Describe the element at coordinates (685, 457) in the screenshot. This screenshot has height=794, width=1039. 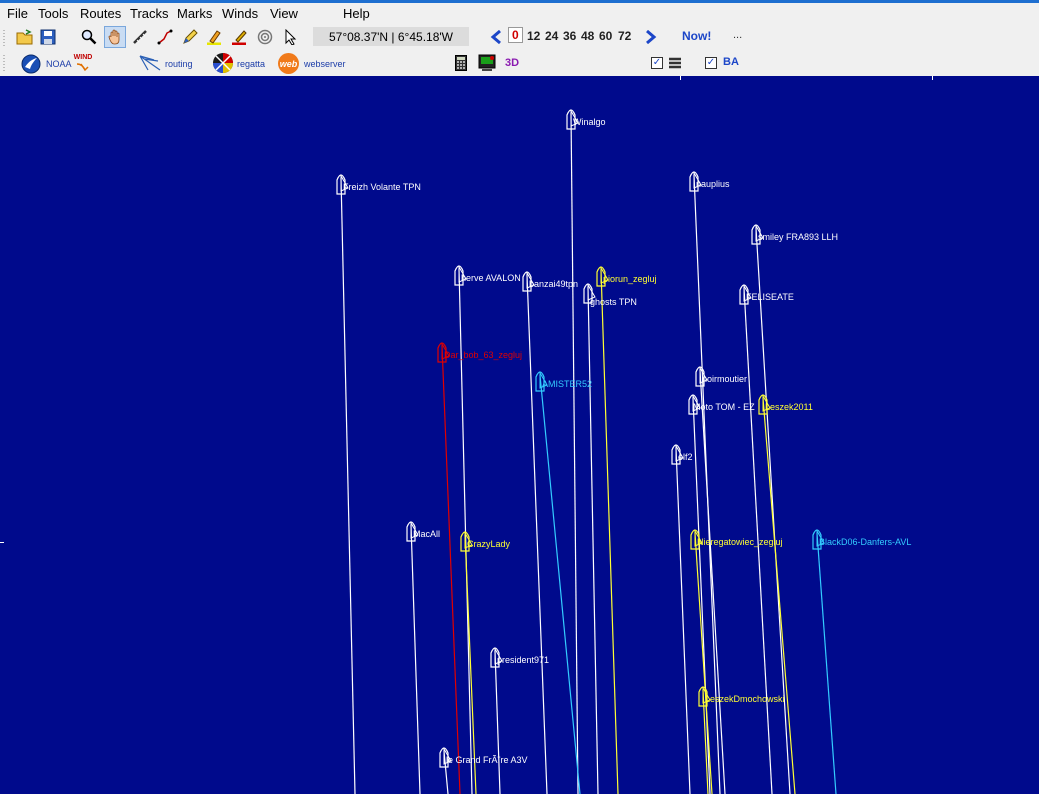
I see `boat-name-label: elf2` at that location.